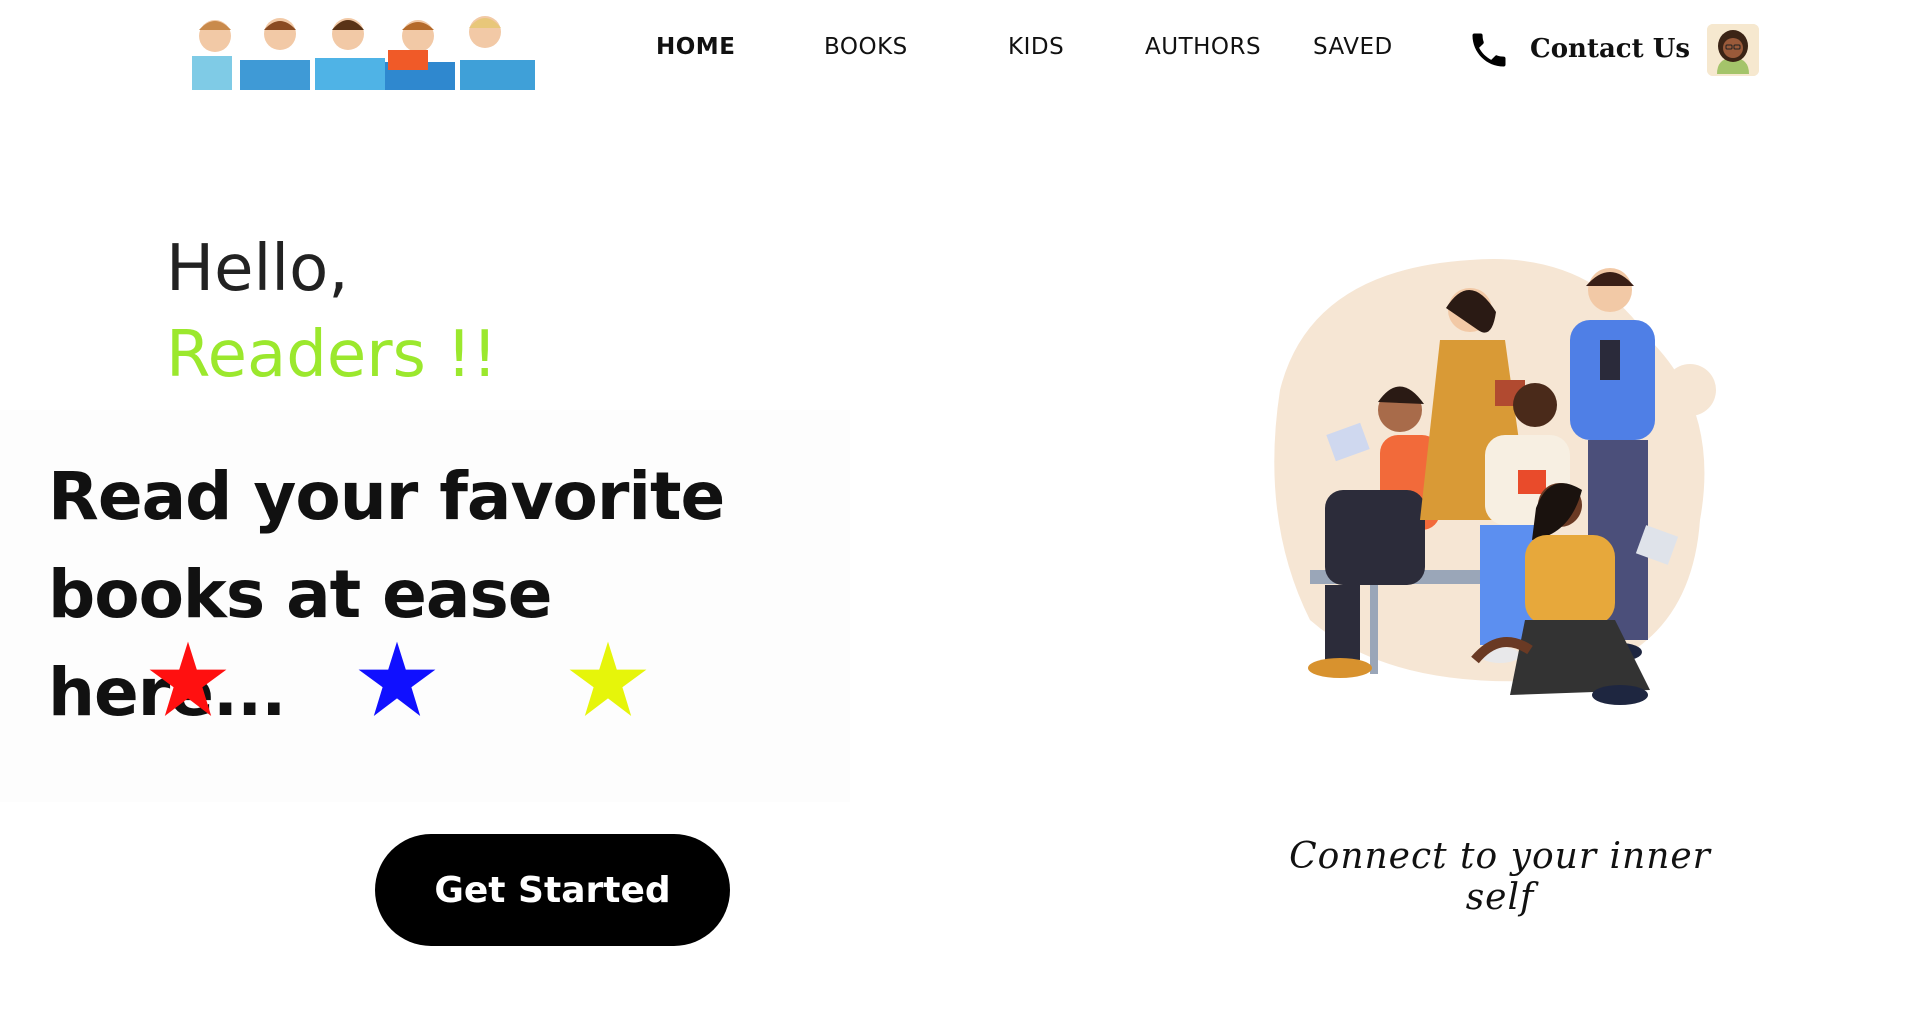  I want to click on phone-icon, so click(1489, 50).